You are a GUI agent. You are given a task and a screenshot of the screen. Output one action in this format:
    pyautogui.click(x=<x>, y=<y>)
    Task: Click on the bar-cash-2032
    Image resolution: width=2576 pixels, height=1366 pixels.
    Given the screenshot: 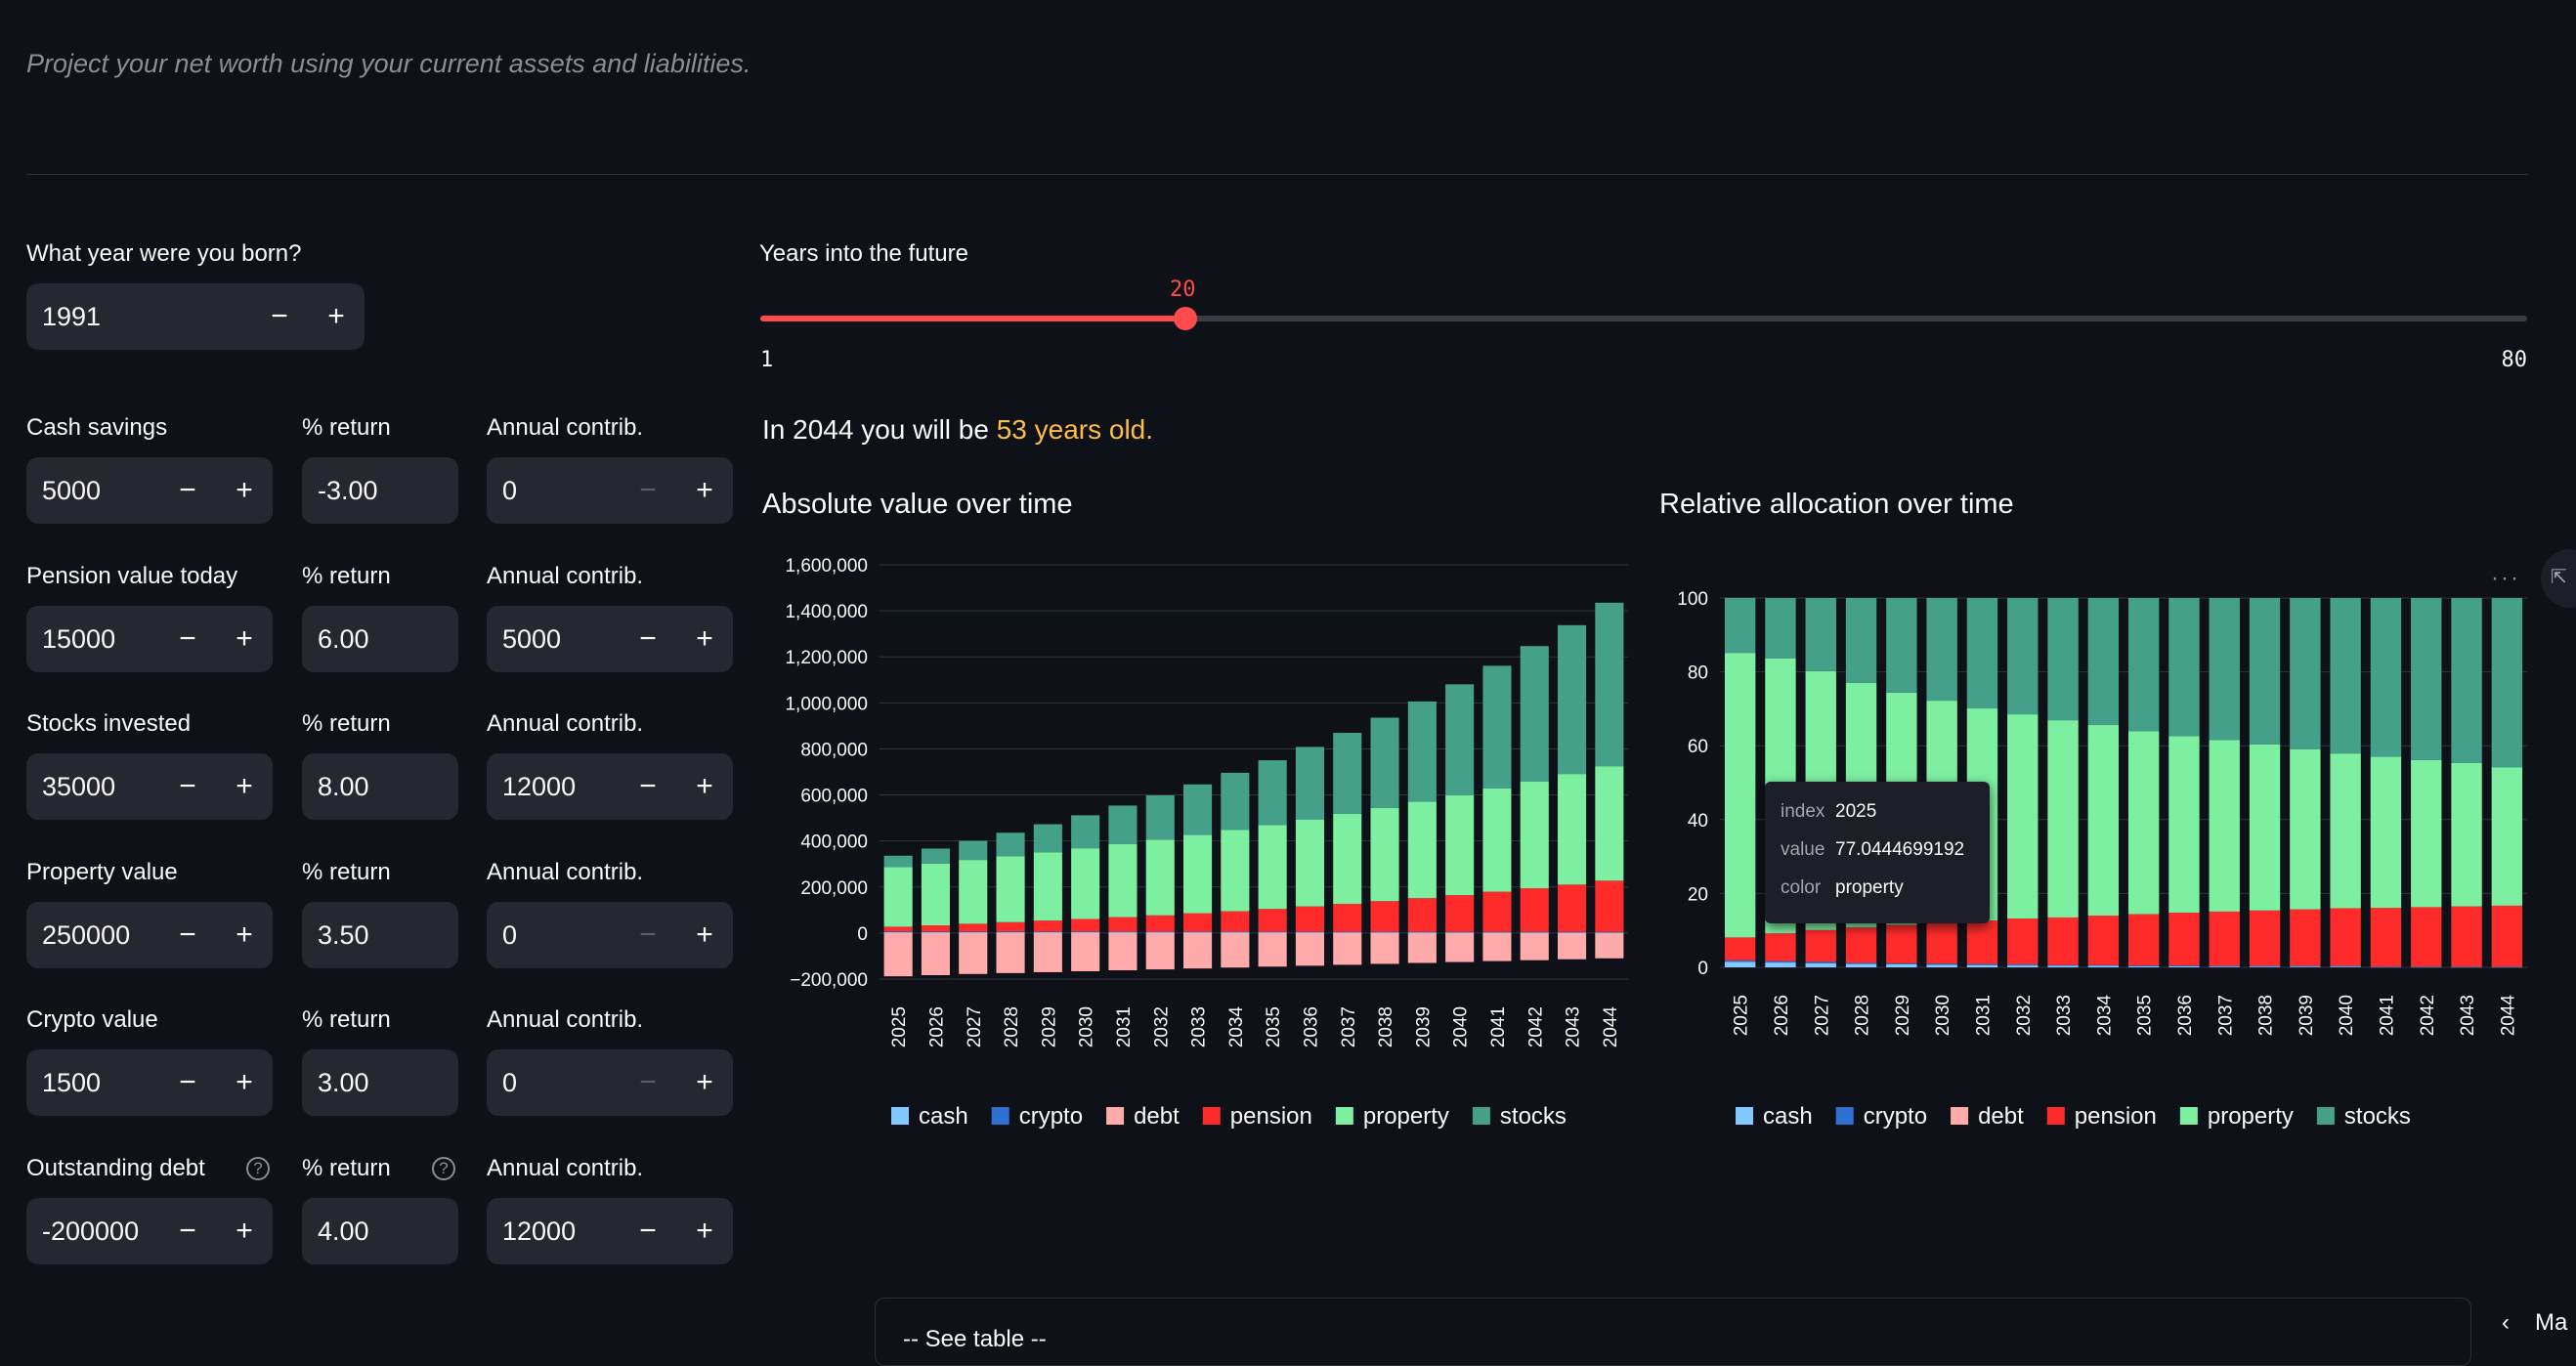 What is the action you would take?
    pyautogui.click(x=2023, y=966)
    